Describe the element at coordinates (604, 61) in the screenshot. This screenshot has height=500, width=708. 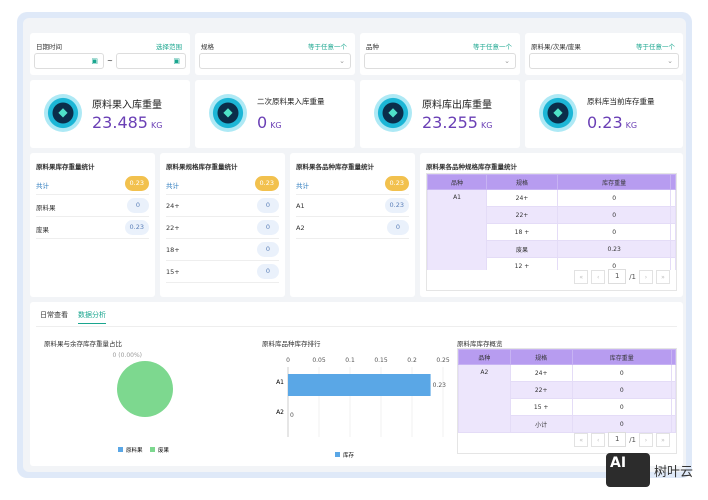
I see `fruit-type-select: ⌄` at that location.